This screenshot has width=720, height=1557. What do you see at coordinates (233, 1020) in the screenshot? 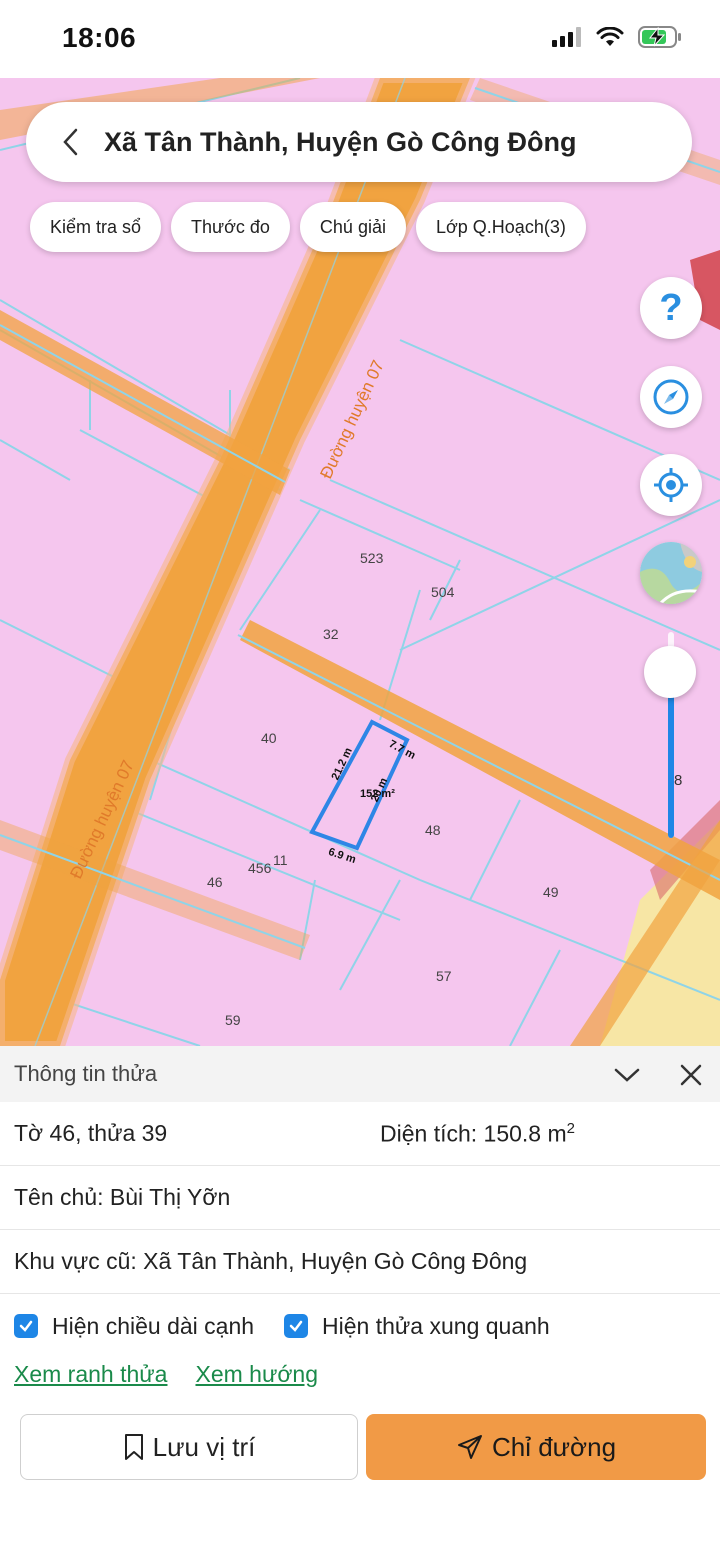
I see `plot-label: 59` at bounding box center [233, 1020].